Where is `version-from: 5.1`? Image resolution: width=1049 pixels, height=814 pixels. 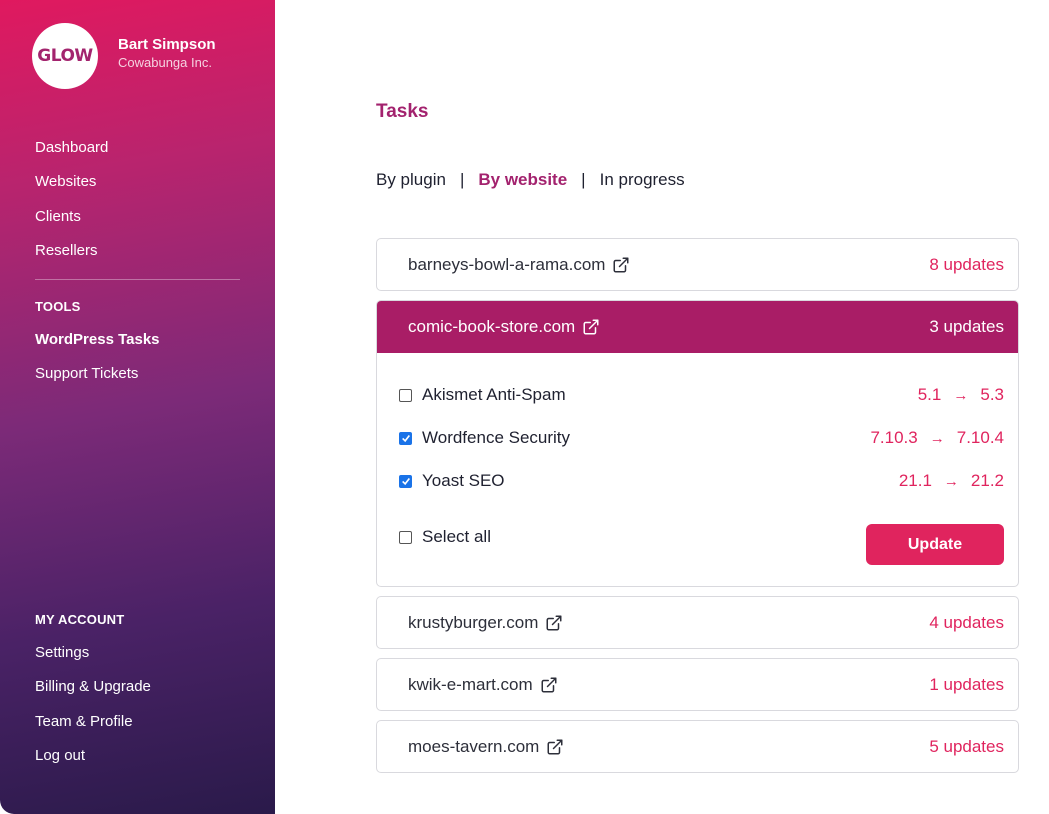 version-from: 5.1 is located at coordinates (929, 394).